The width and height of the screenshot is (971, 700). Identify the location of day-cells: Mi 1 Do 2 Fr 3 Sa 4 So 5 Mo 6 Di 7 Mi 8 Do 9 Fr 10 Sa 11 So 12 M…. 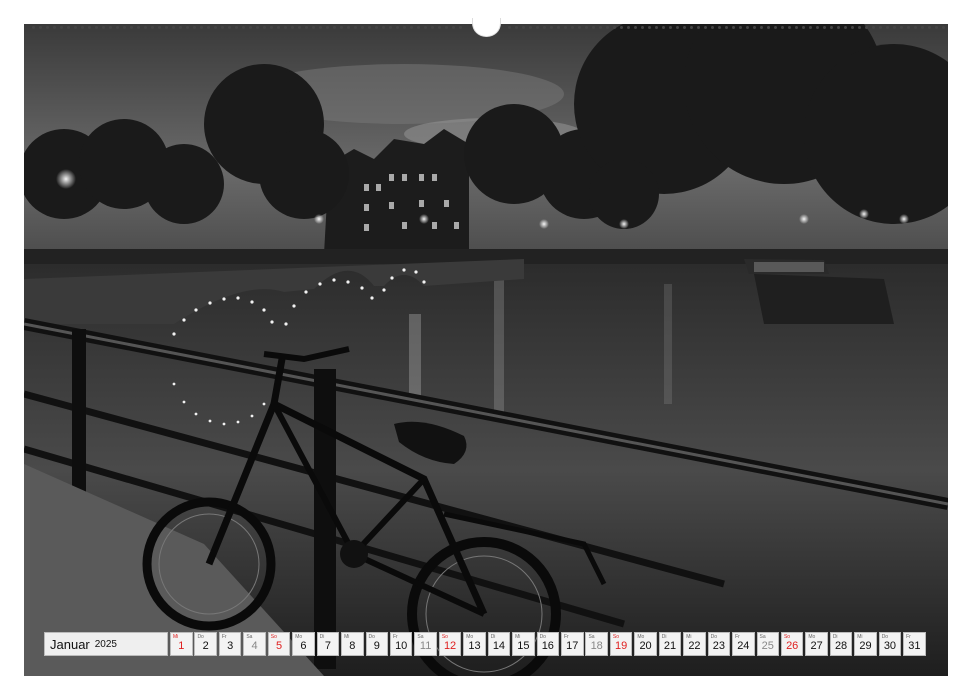
(549, 644).